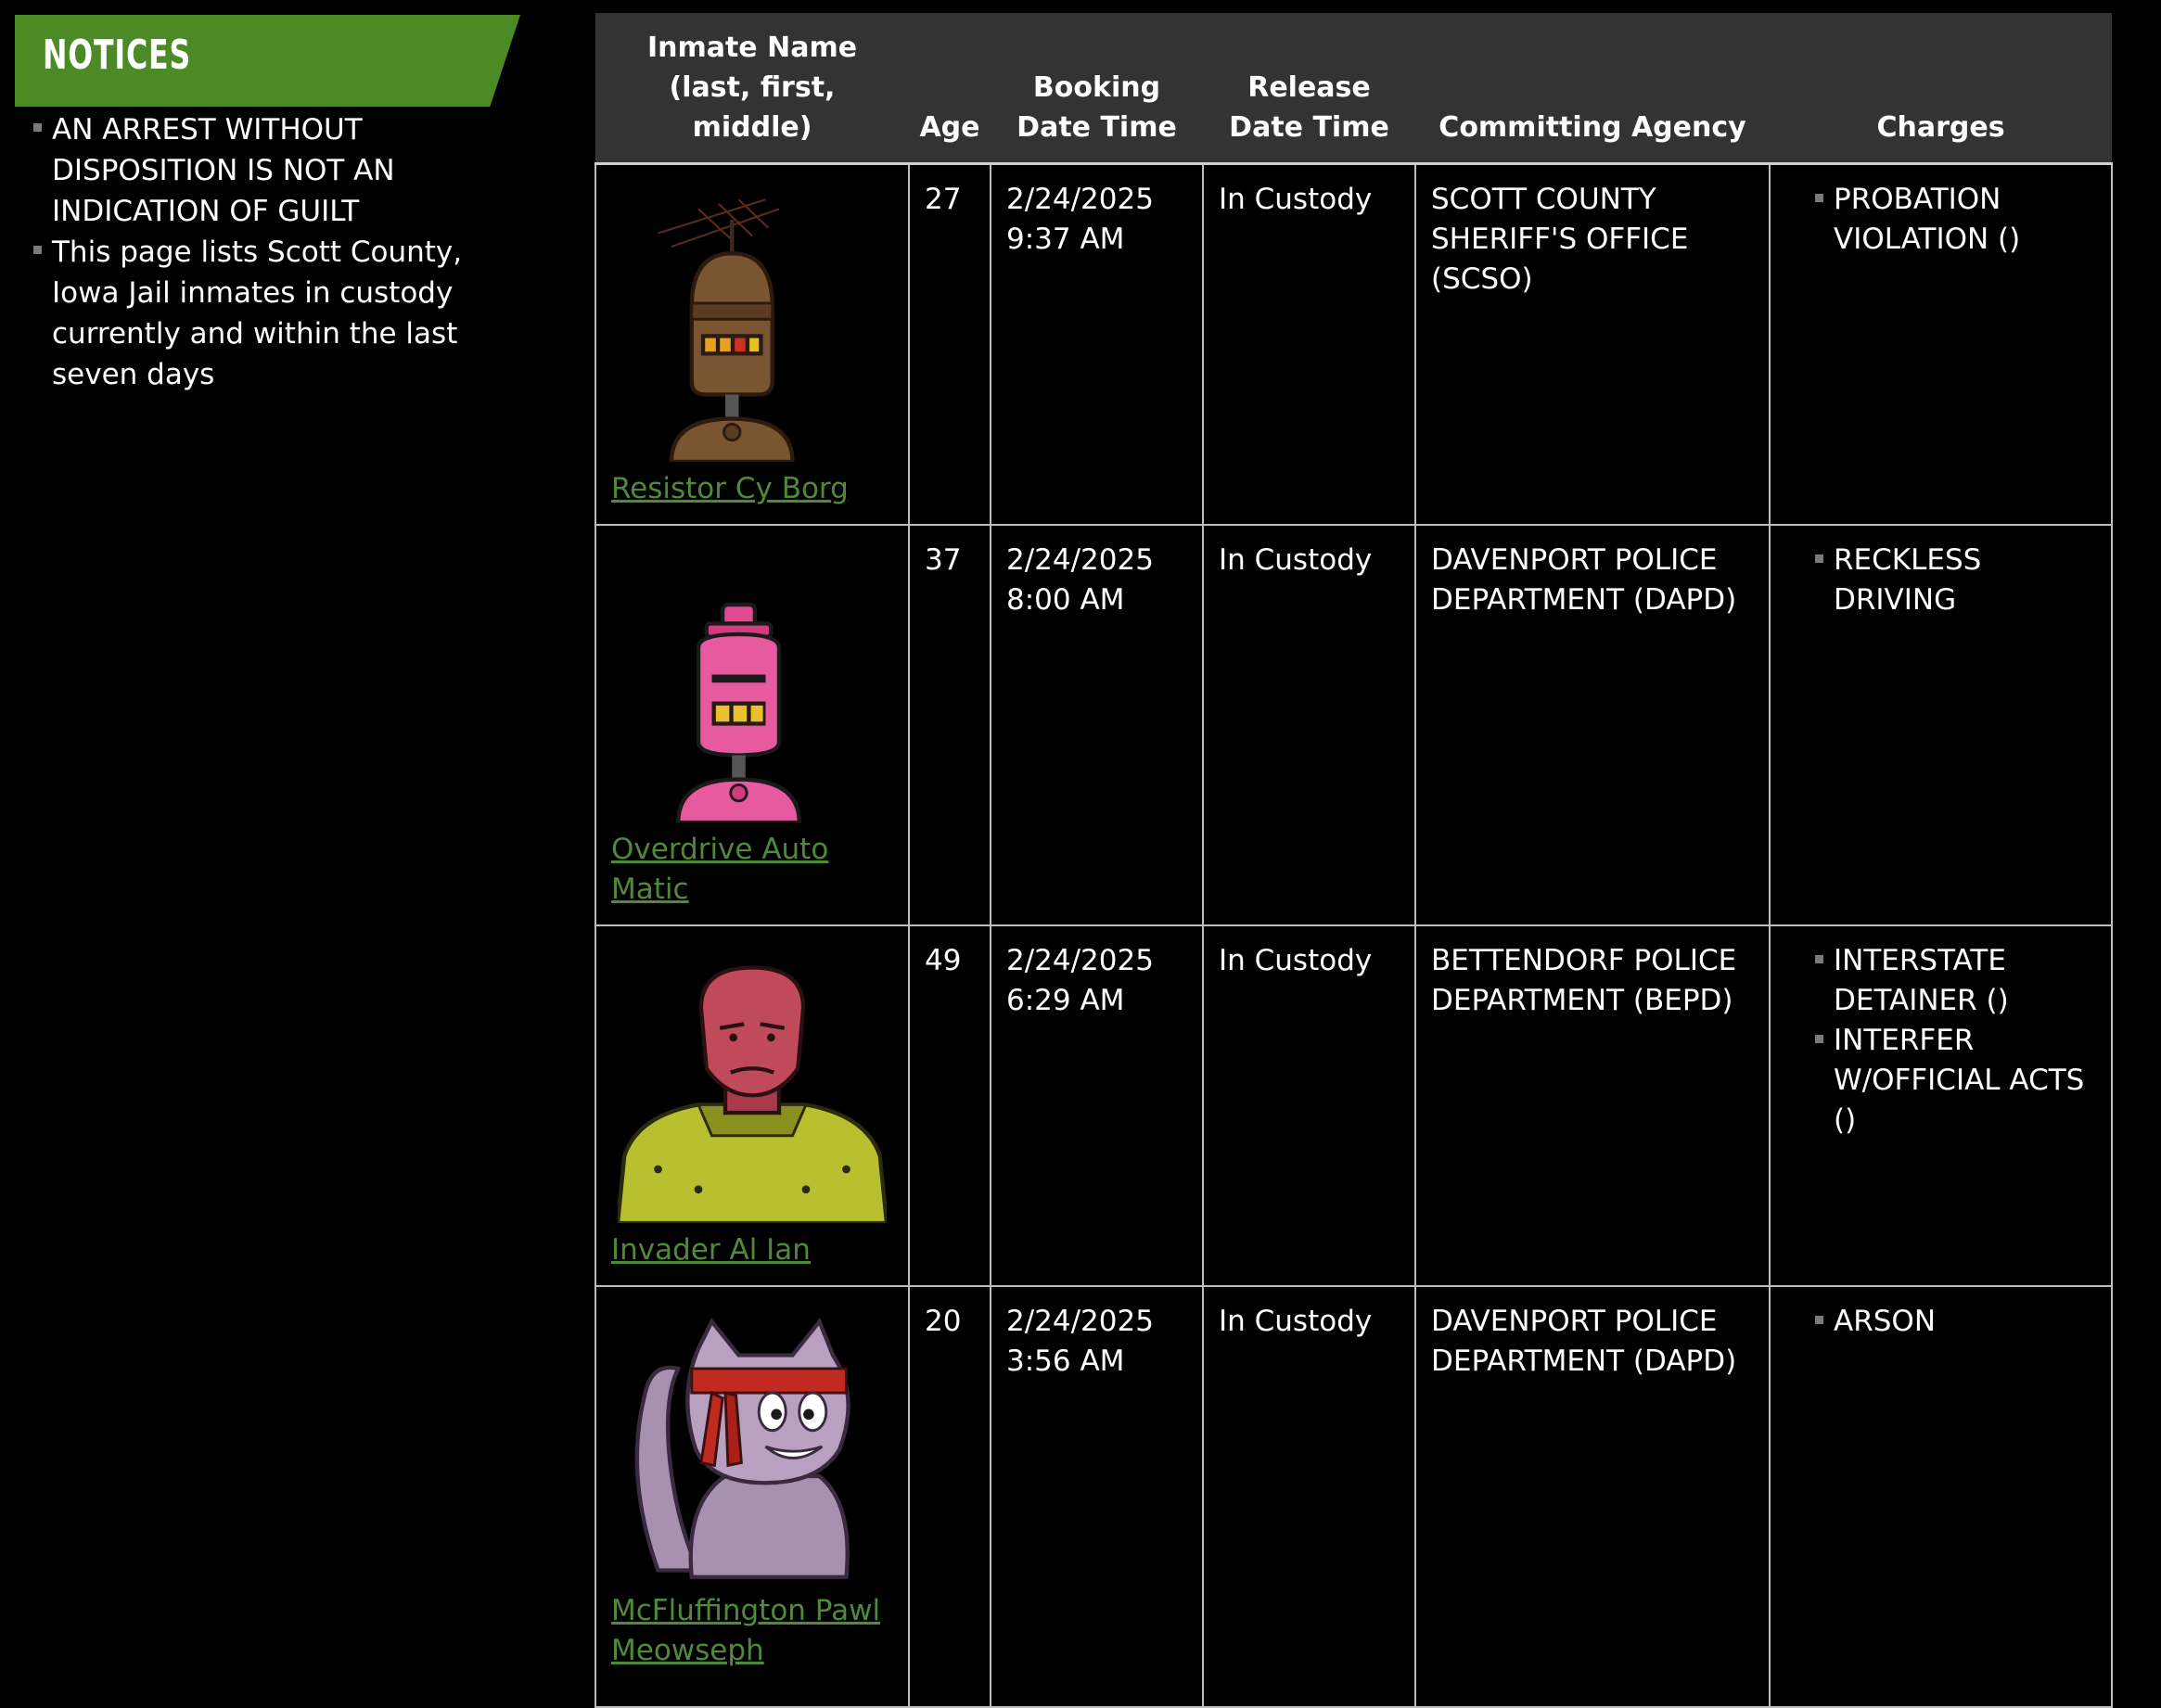 This screenshot has width=2161, height=1708. I want to click on name-cell: Overdrive Auto Matic, so click(752, 725).